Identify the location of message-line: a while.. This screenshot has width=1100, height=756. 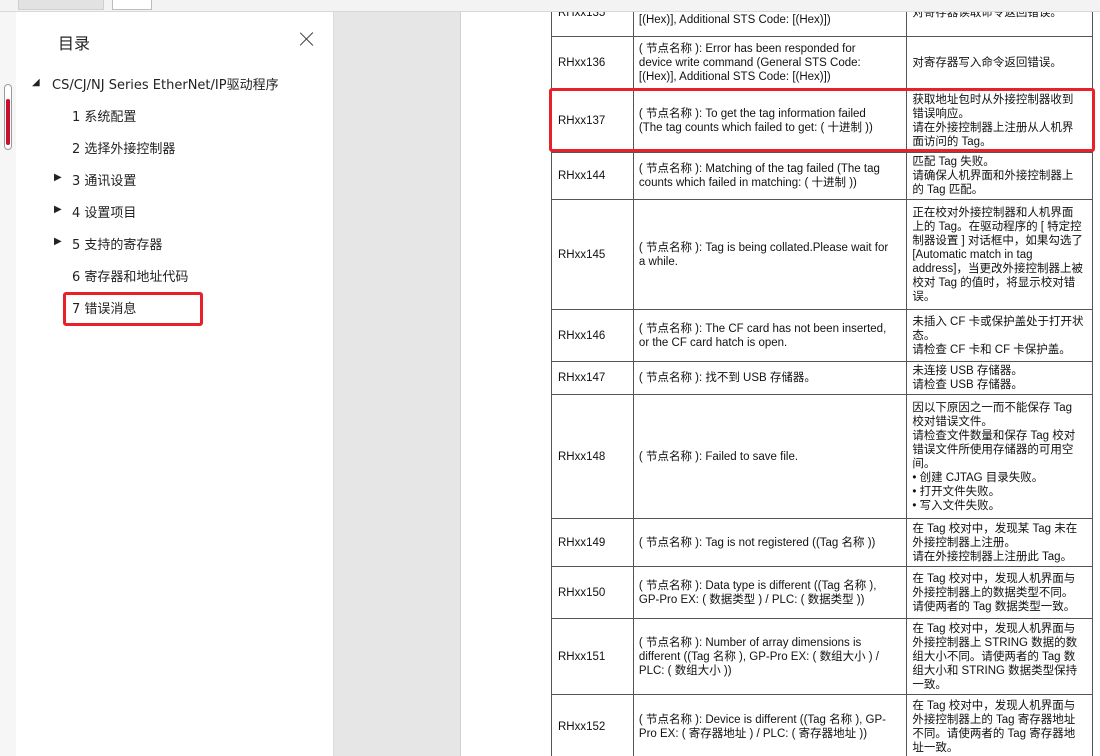
(658, 261).